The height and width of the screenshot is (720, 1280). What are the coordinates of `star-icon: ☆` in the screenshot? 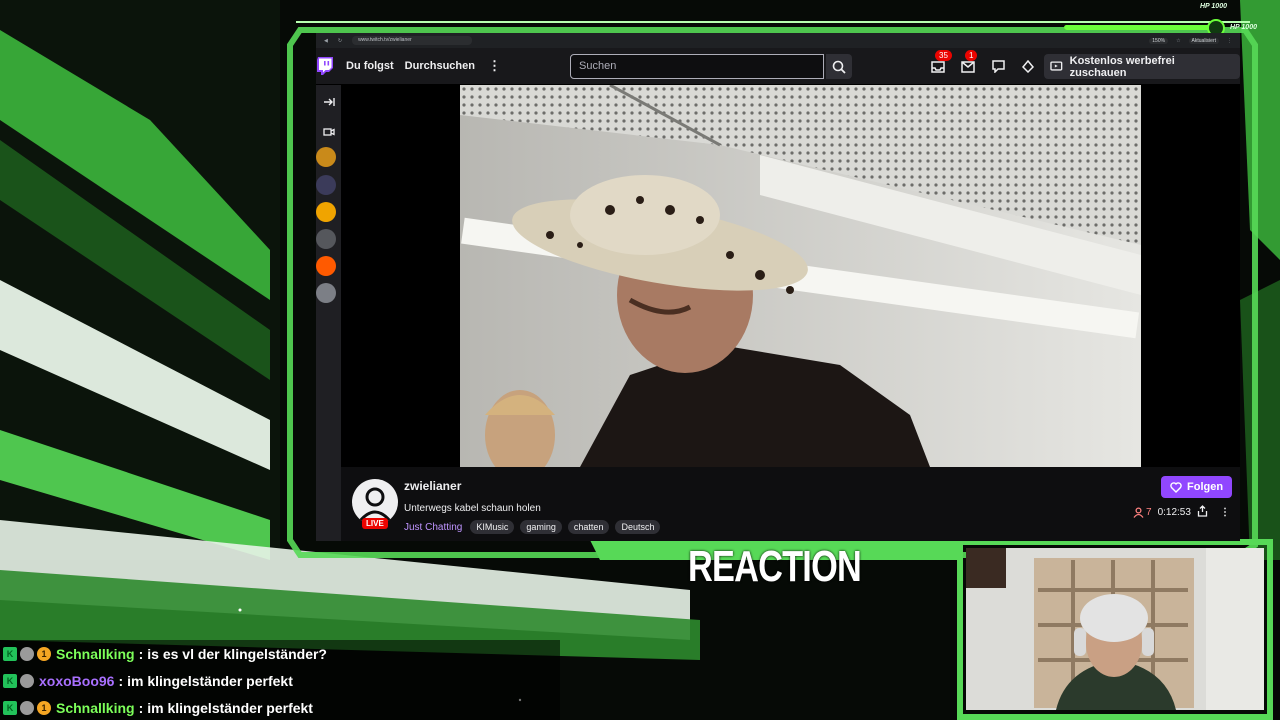 It's located at (1178, 41).